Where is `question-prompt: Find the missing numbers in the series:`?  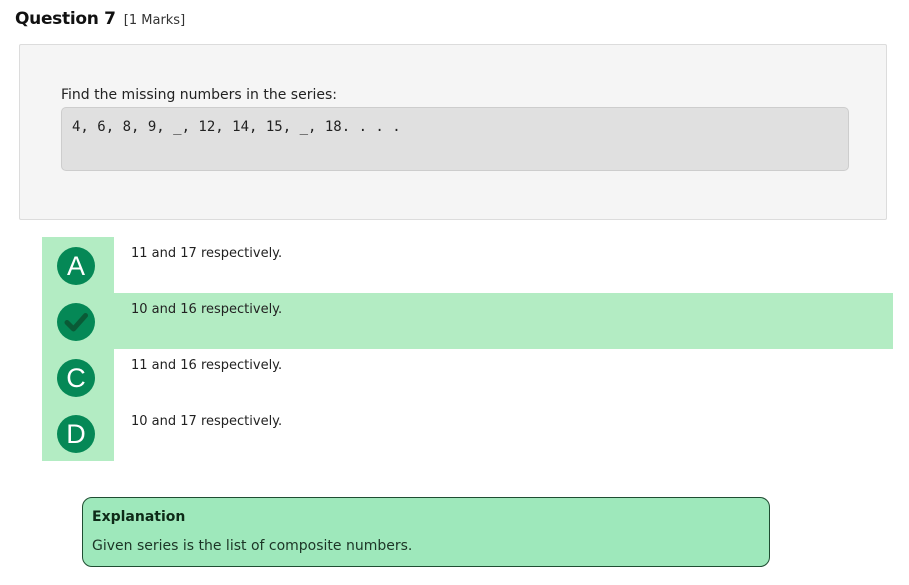 question-prompt: Find the missing numbers in the series: is located at coordinates (199, 95).